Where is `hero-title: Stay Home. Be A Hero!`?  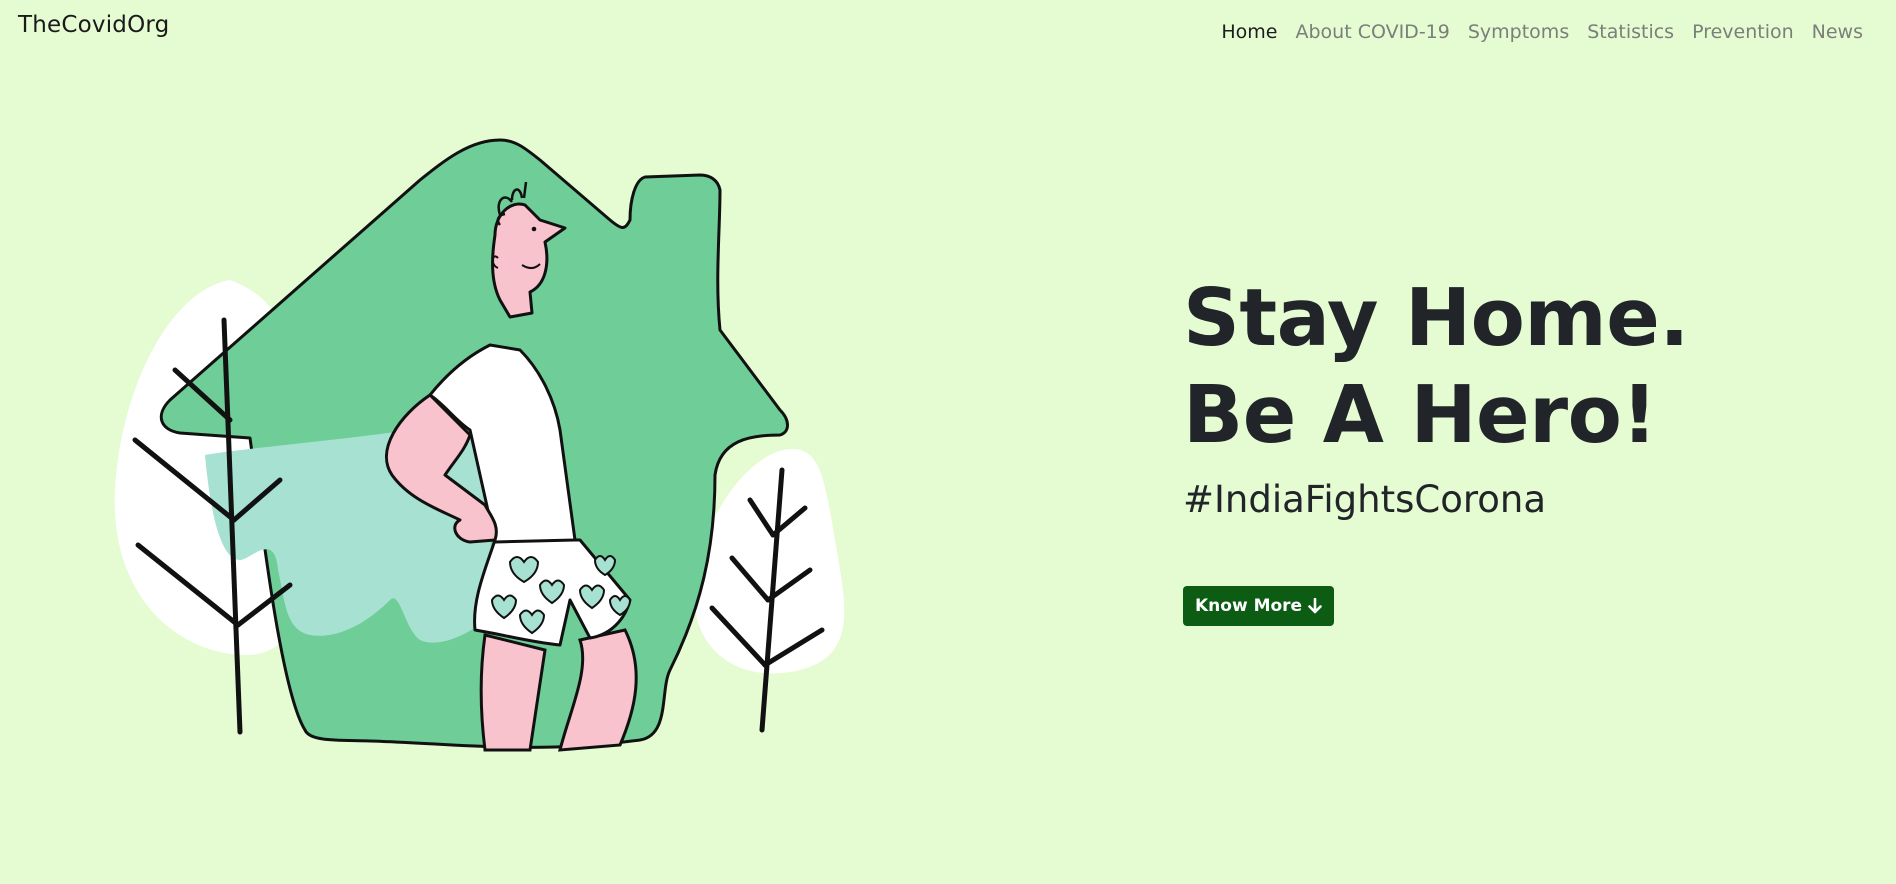
hero-title: Stay Home. Be A Hero! is located at coordinates (1523, 367).